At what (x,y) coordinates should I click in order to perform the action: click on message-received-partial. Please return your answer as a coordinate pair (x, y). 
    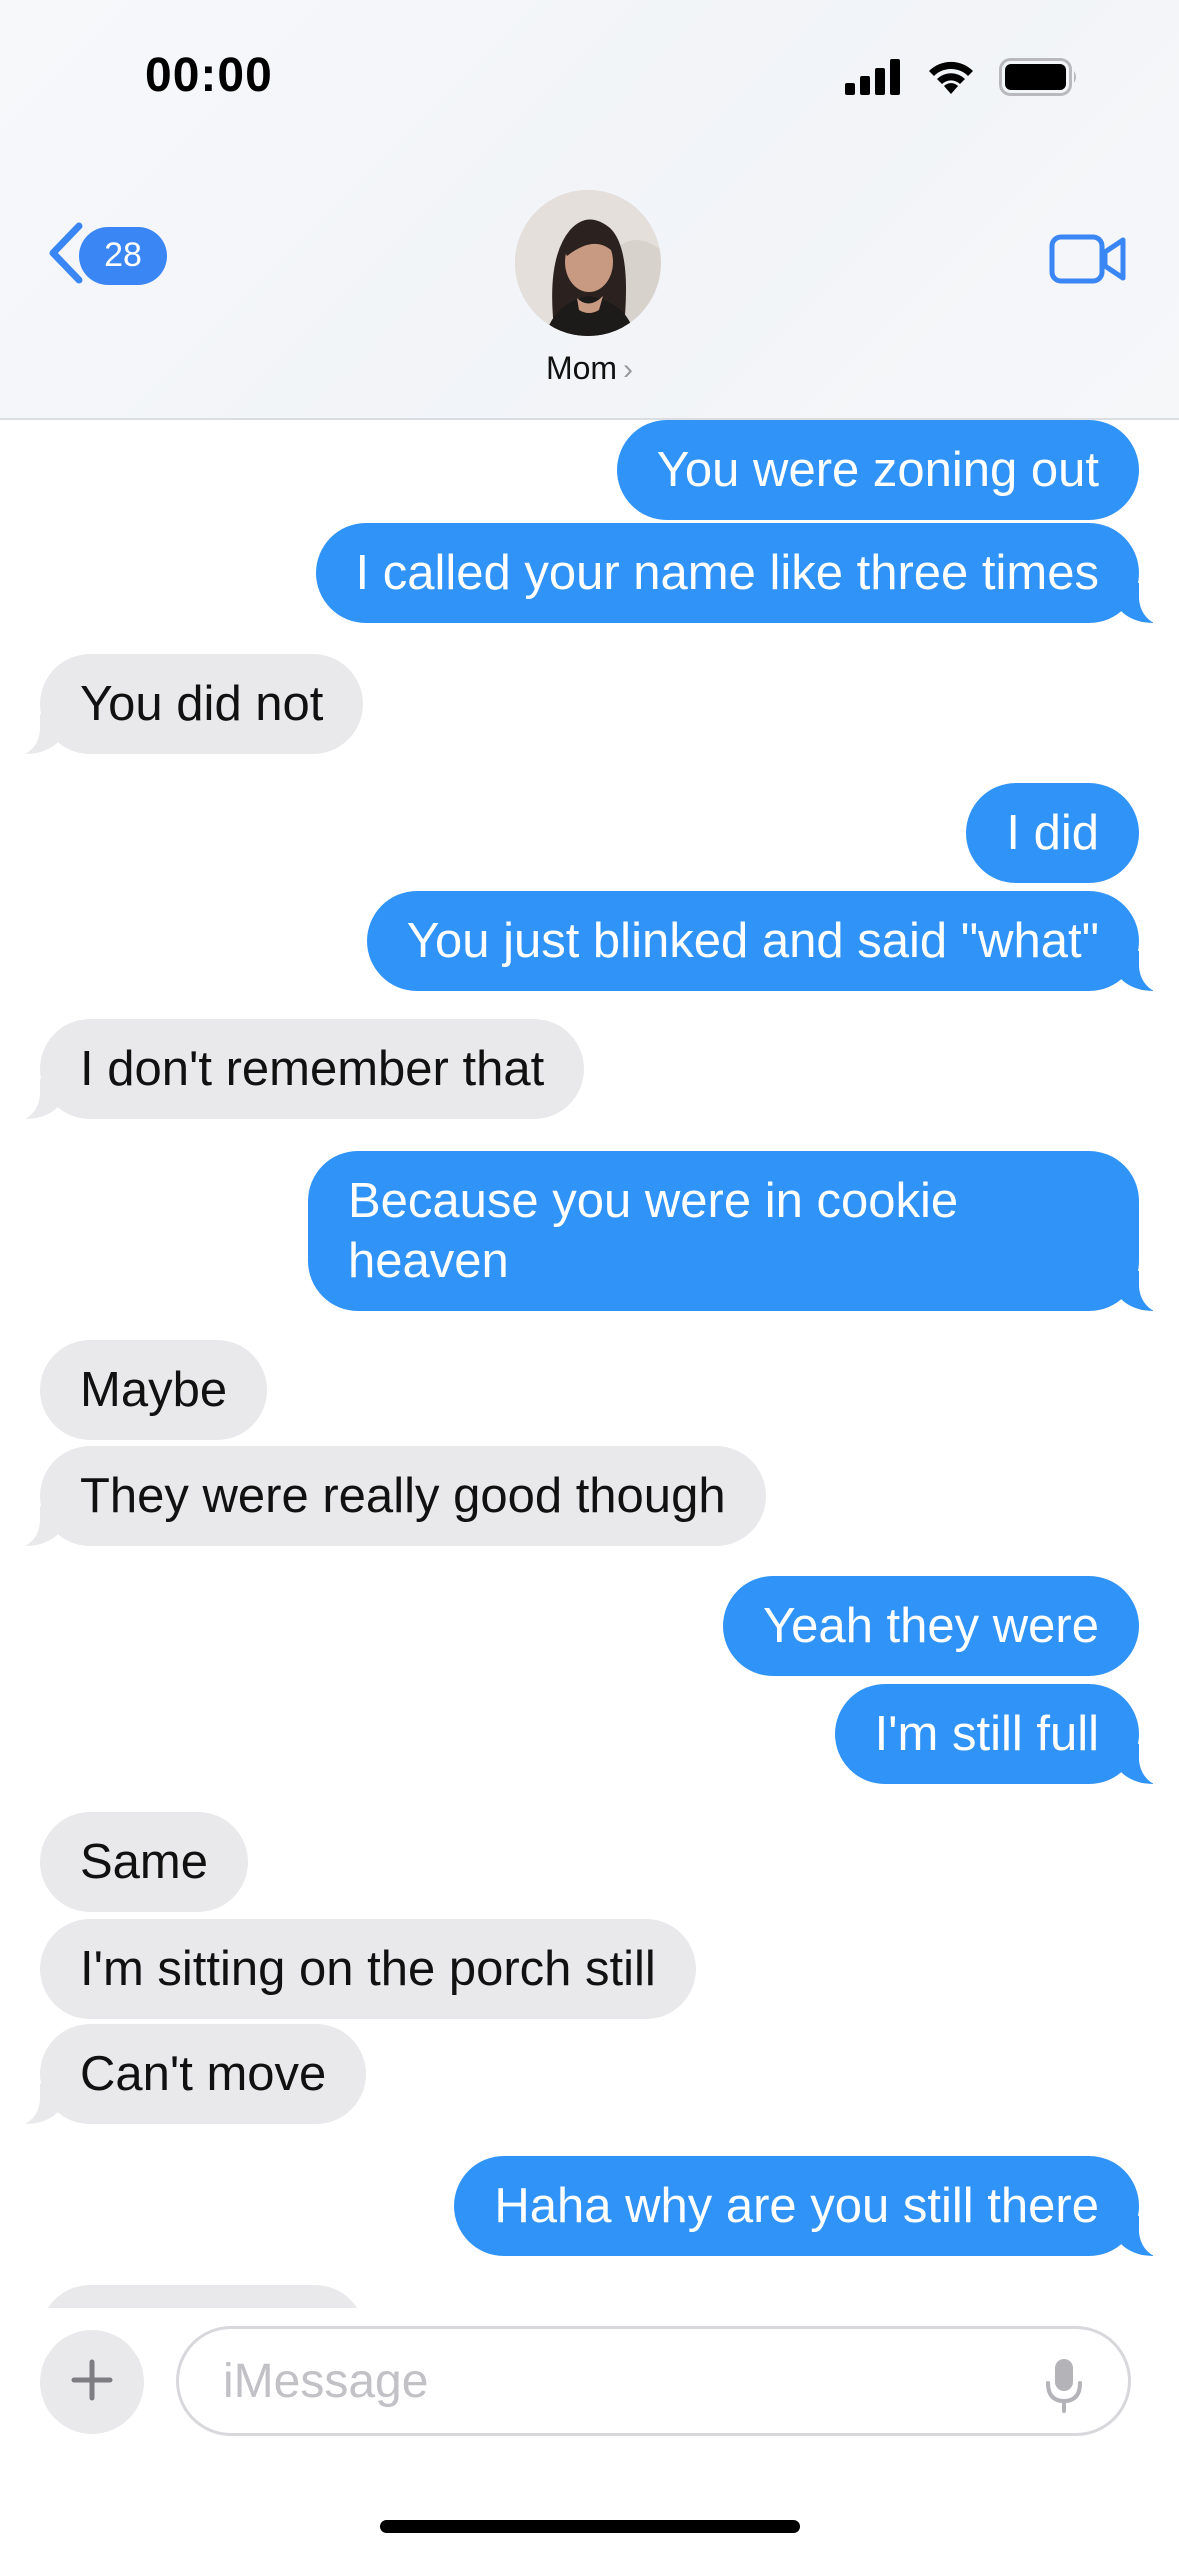
    Looking at the image, I should click on (202, 2296).